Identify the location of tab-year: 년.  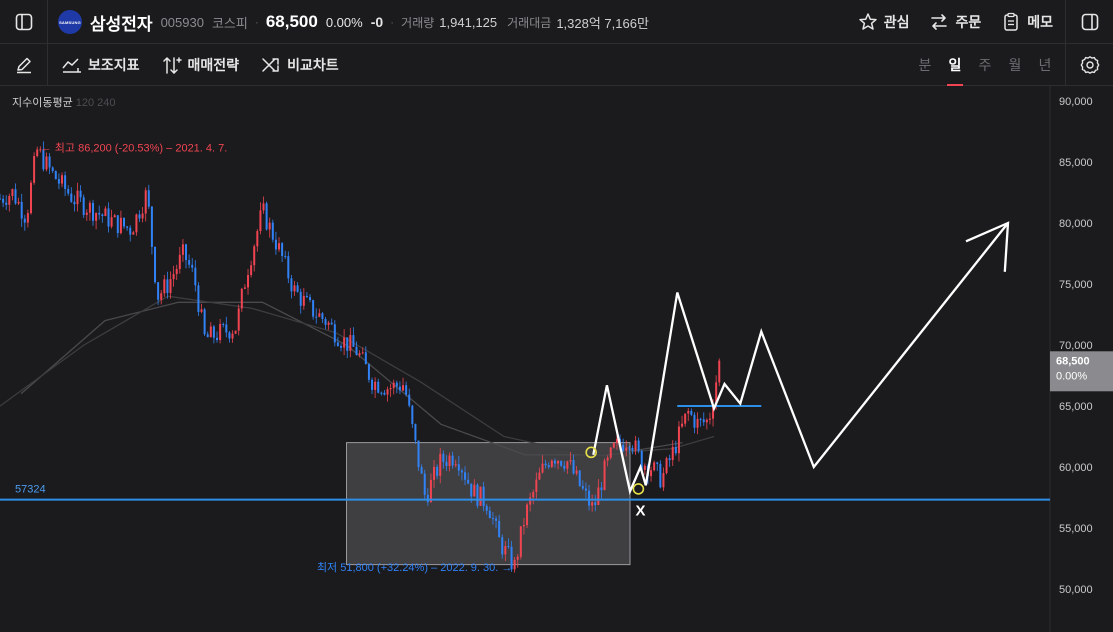
(1045, 65).